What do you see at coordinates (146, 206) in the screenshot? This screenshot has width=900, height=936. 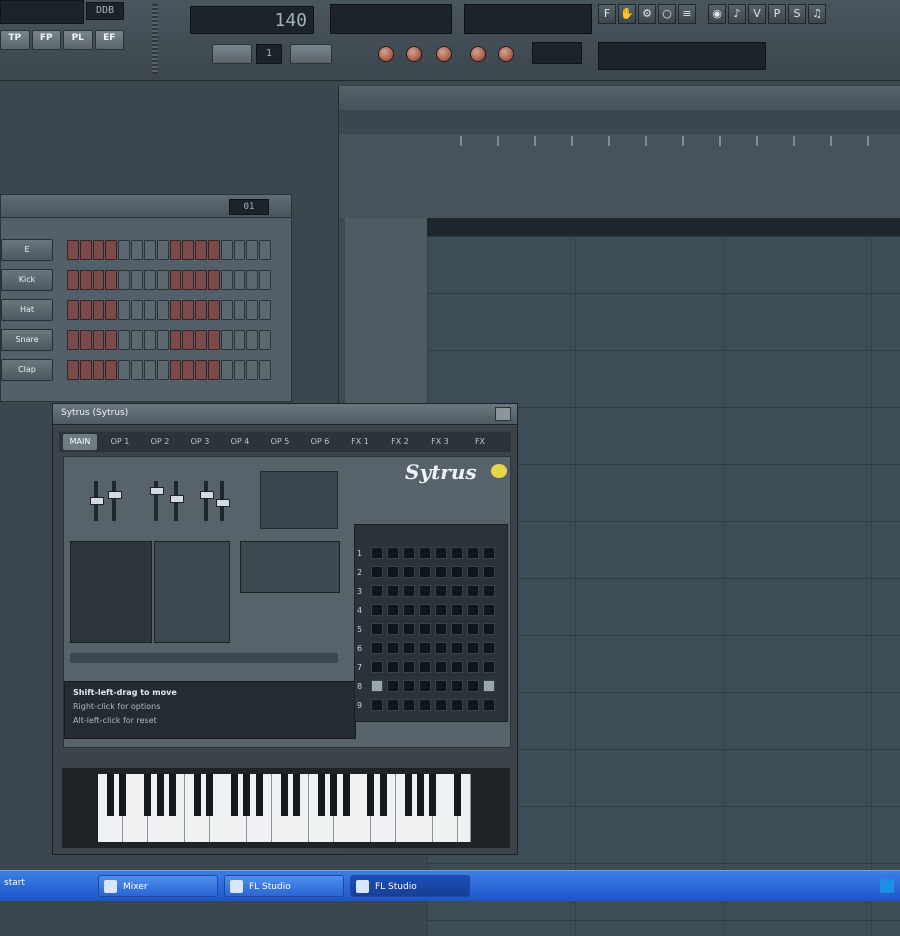 I see `step-sequencer-header: 01` at bounding box center [146, 206].